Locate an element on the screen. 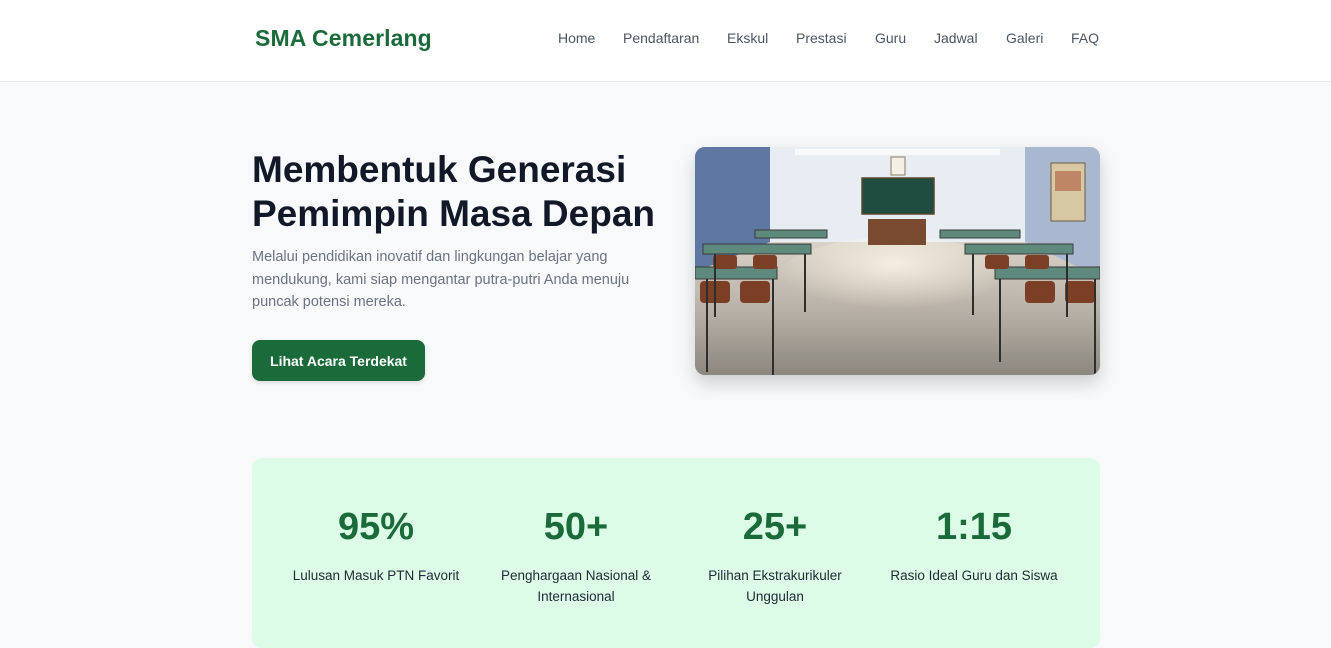  nav-link-pendaftaran: Pendaftaran is located at coordinates (661, 38).